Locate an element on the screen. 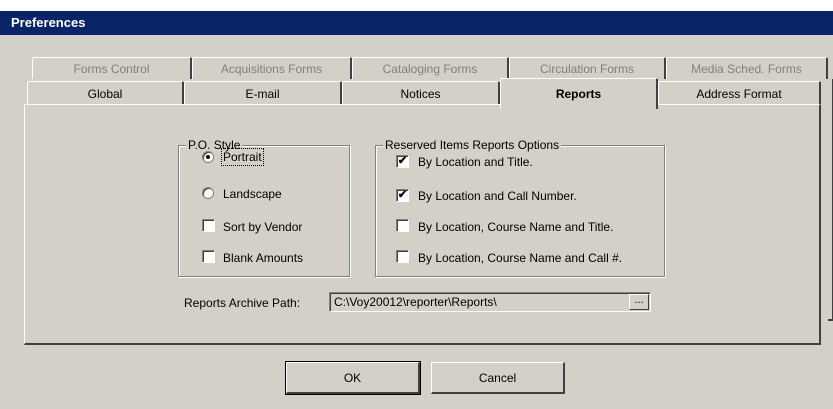 This screenshot has width=833, height=409. archive-path-field: C:\Voy20012\reporter\Reports\ is located at coordinates (490, 302).